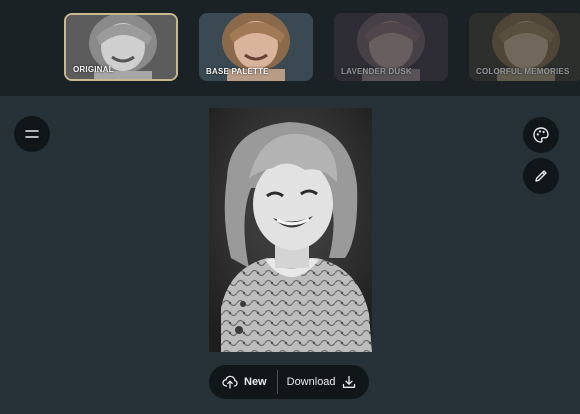 The width and height of the screenshot is (580, 414). I want to click on preset-lavender-dusk: LAVENDER DUSK, so click(391, 47).